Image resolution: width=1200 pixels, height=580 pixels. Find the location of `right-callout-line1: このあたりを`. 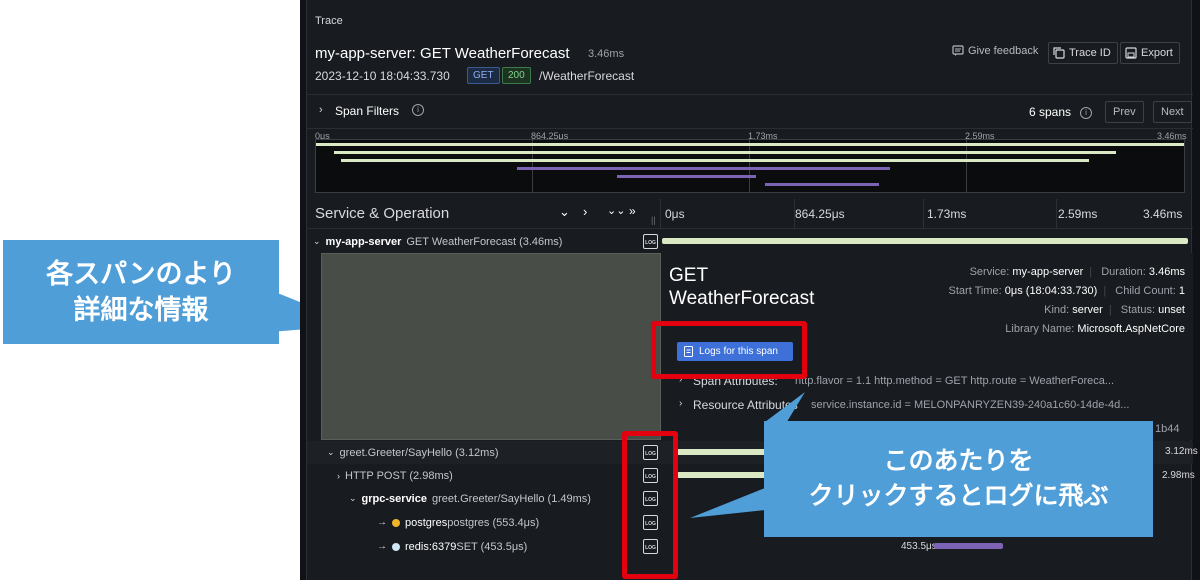

right-callout-line1: このあたりを is located at coordinates (958, 461).